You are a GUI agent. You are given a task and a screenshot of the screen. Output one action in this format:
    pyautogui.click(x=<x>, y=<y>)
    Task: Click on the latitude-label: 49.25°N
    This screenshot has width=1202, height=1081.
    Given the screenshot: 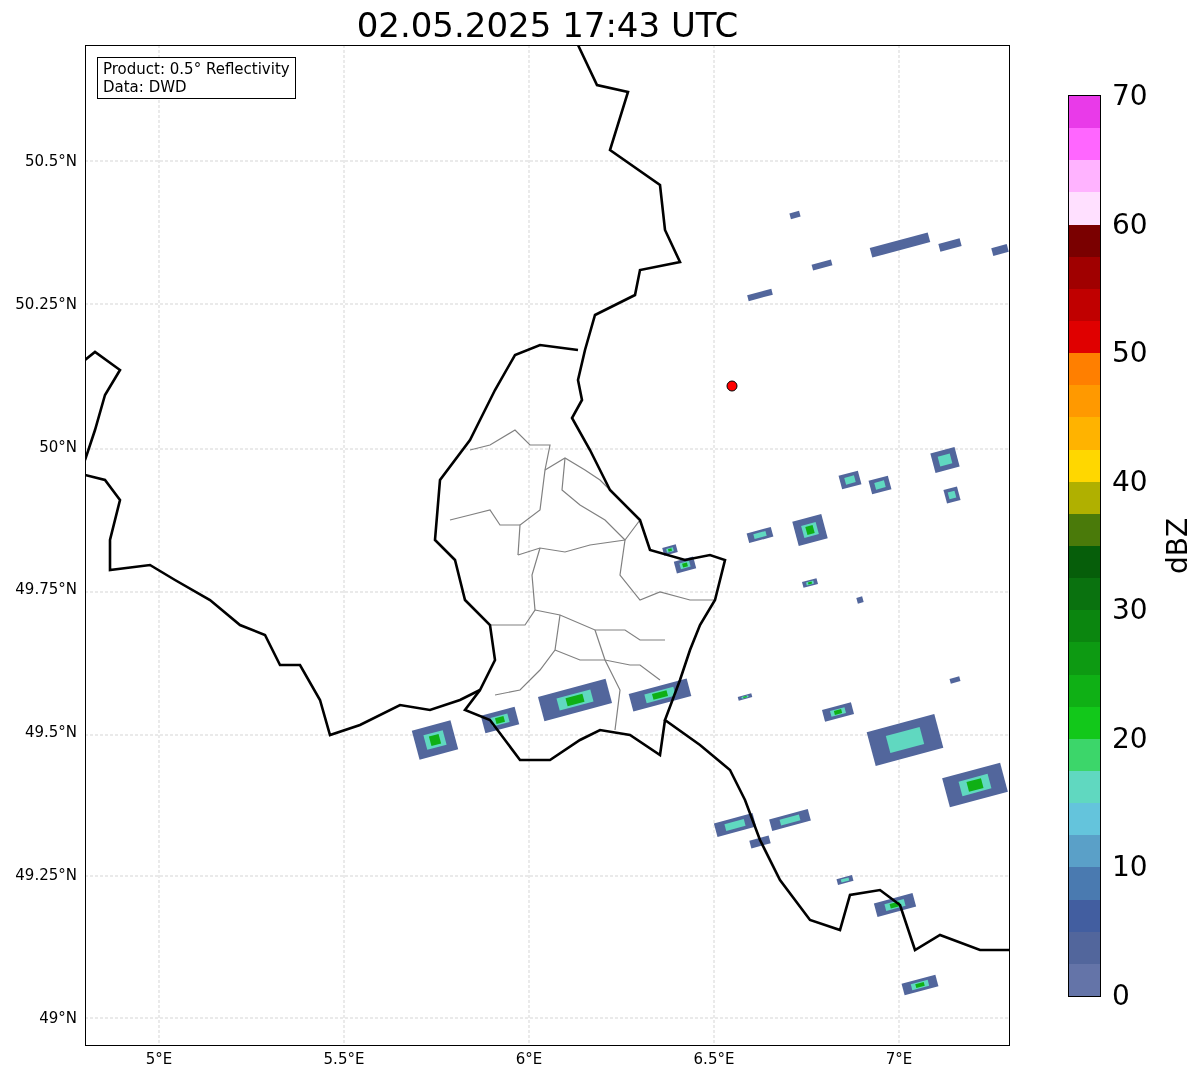 What is the action you would take?
    pyautogui.click(x=46, y=875)
    